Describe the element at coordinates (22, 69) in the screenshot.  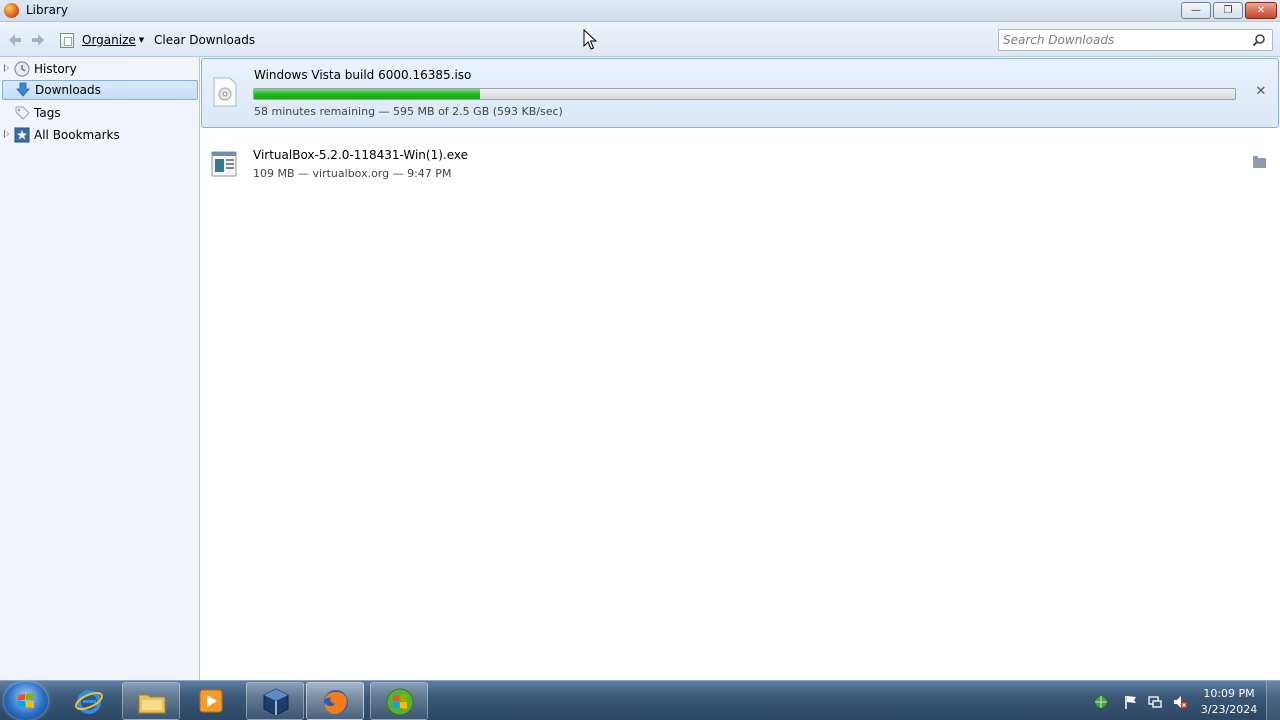
I see `clock-icon` at that location.